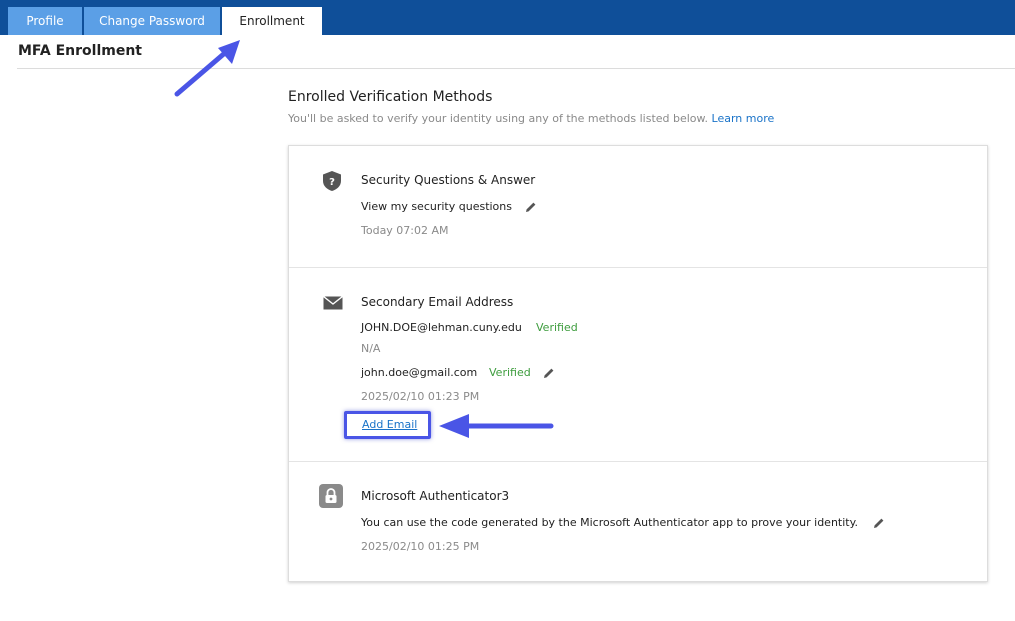 Image resolution: width=1015 pixels, height=621 pixels. What do you see at coordinates (419, 372) in the screenshot?
I see `secondary-email-address: john.doe@gmail.com` at bounding box center [419, 372].